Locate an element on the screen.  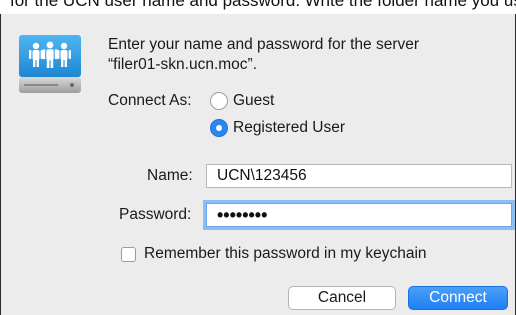
network-server-icon is located at coordinates (50, 64).